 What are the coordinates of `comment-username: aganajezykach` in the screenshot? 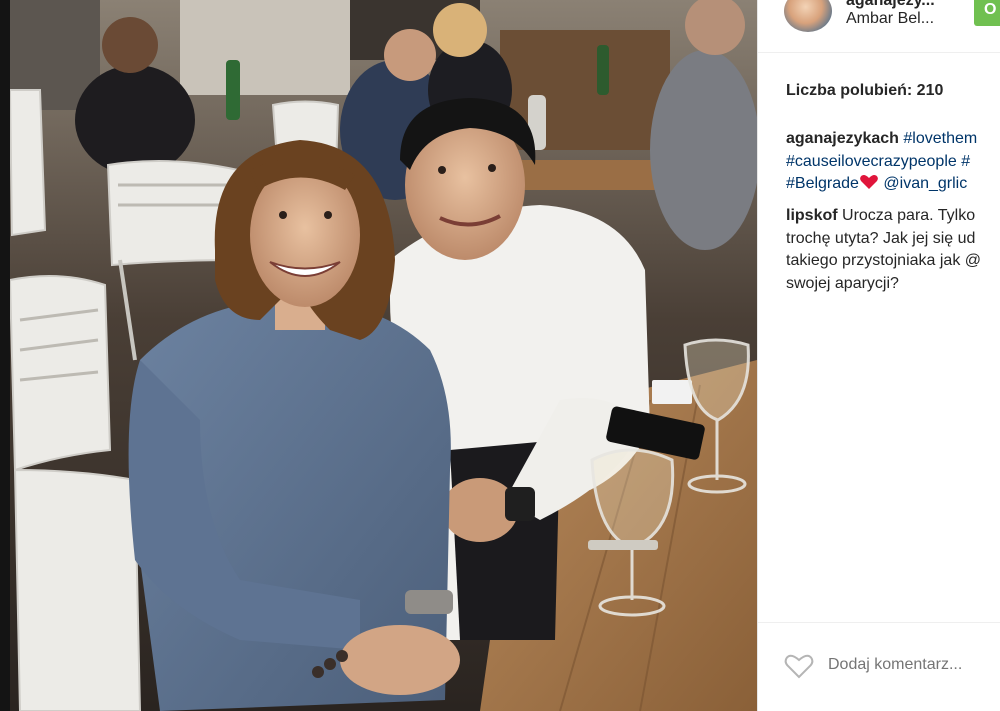 It's located at (842, 138).